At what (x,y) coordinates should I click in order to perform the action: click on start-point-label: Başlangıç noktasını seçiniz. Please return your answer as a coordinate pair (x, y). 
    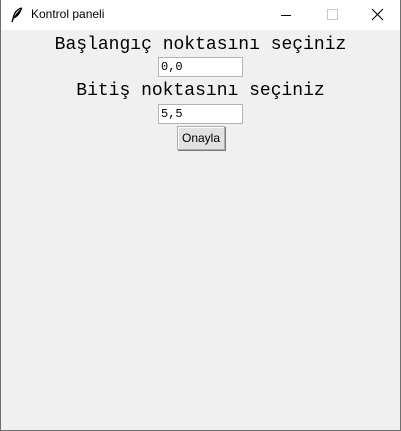
    Looking at the image, I should click on (200, 45).